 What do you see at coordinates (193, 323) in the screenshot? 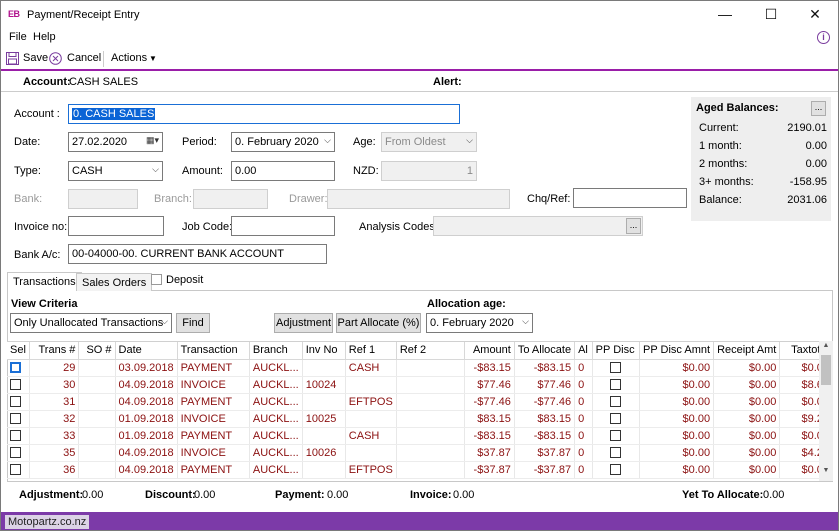
I see `find-button: Find` at bounding box center [193, 323].